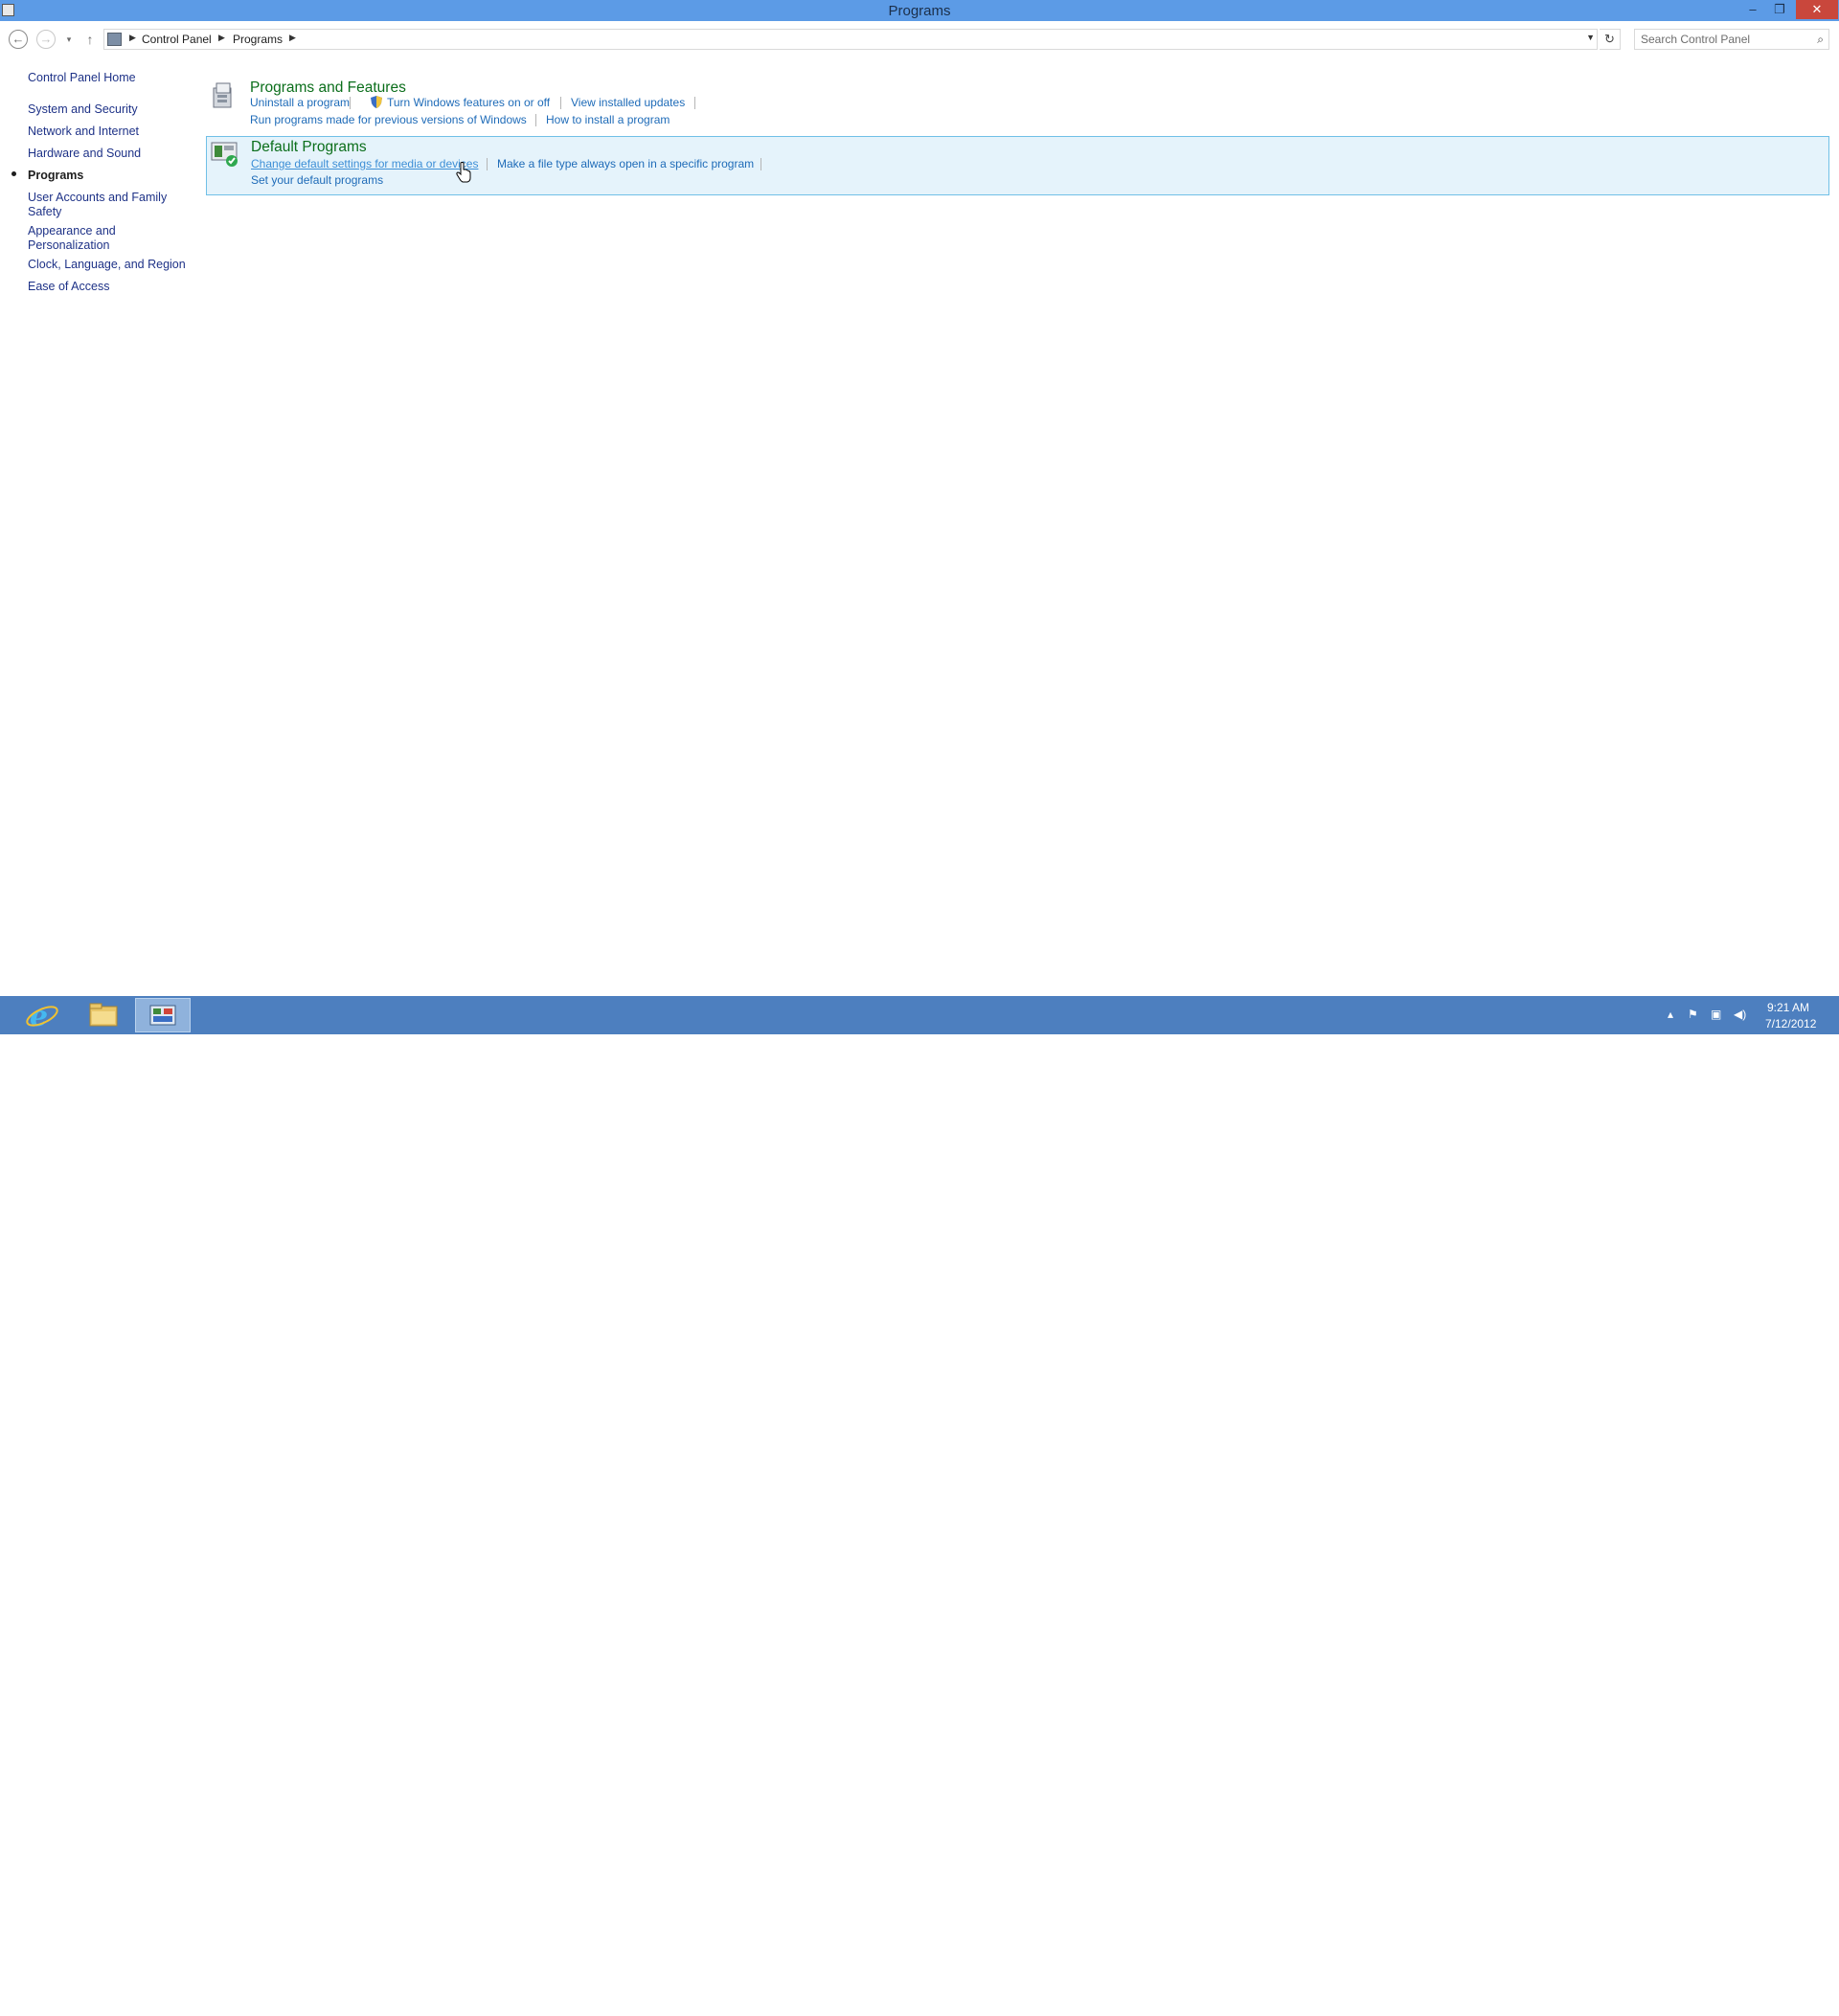 The image size is (1839, 2016). I want to click on chevron-down-icon: ▼, so click(1590, 37).